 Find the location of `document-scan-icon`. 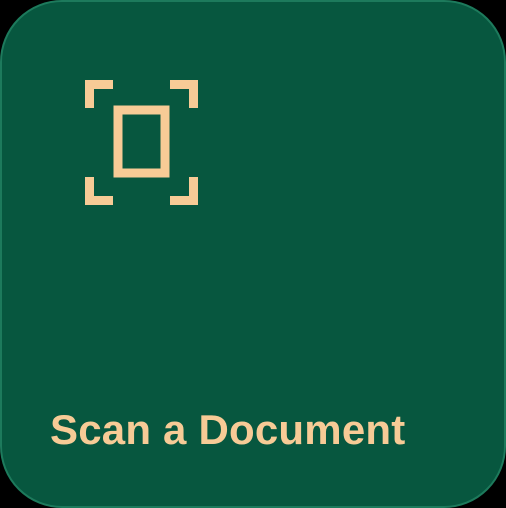

document-scan-icon is located at coordinates (141, 142).